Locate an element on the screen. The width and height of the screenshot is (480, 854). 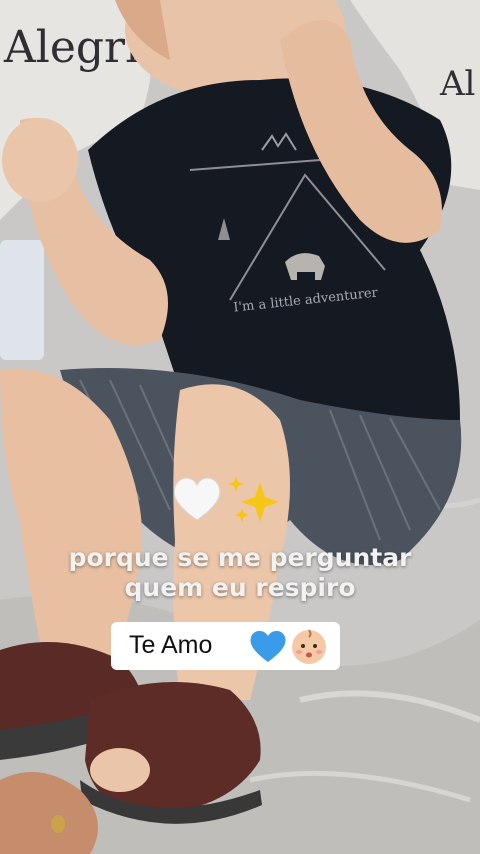
caption-line-2: quem eu respiro is located at coordinates (240, 587).